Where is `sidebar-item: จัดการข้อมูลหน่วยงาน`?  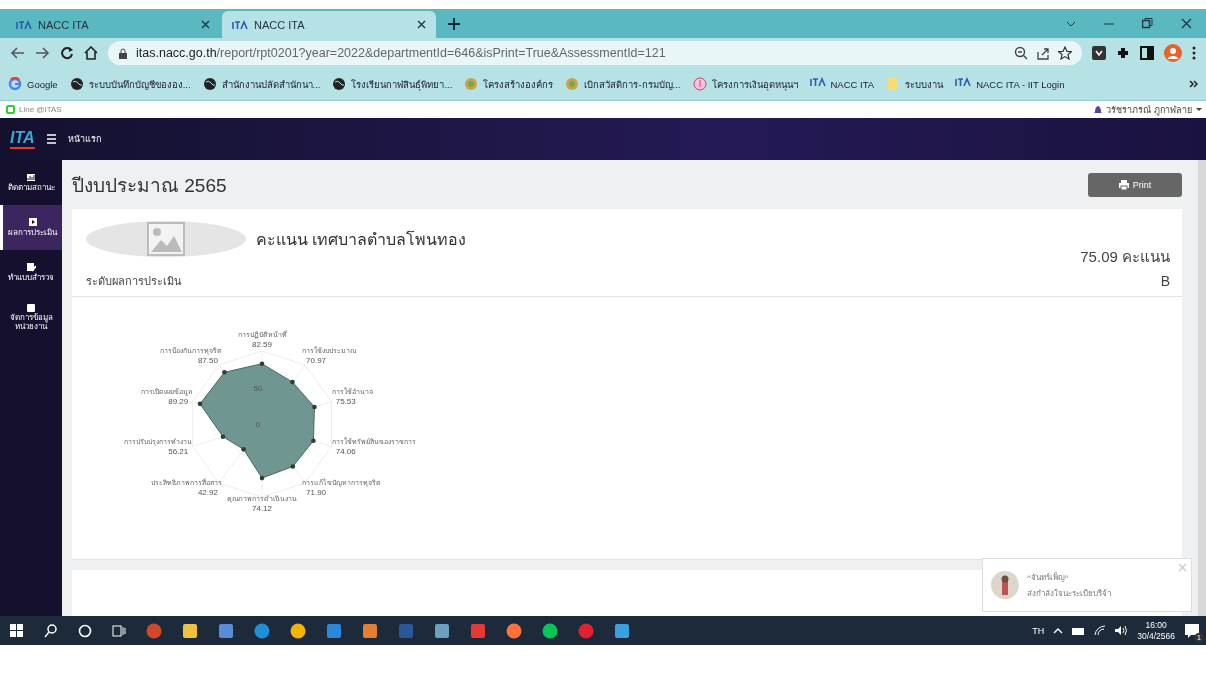 sidebar-item: จัดการข้อมูลหน่วยงาน is located at coordinates (31, 317).